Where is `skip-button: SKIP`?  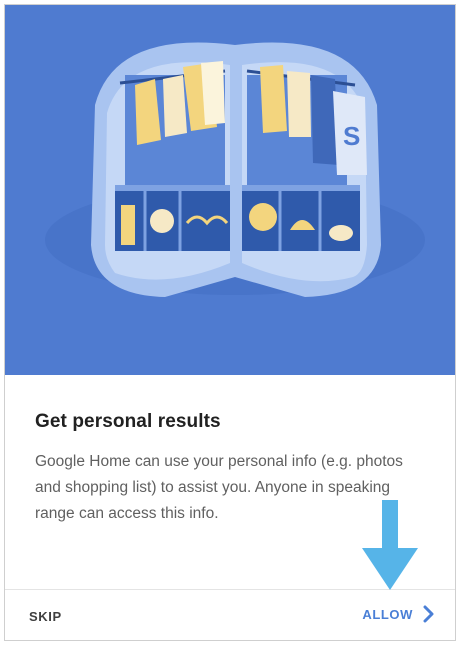
skip-button: SKIP is located at coordinates (45, 616).